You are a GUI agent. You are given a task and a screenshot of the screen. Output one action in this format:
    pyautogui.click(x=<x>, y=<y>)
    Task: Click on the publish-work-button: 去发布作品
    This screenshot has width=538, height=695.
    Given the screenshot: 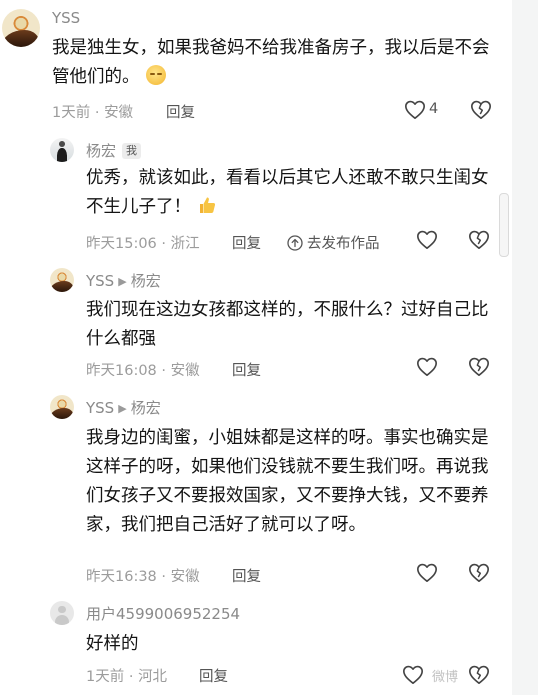 What is the action you would take?
    pyautogui.click(x=333, y=242)
    